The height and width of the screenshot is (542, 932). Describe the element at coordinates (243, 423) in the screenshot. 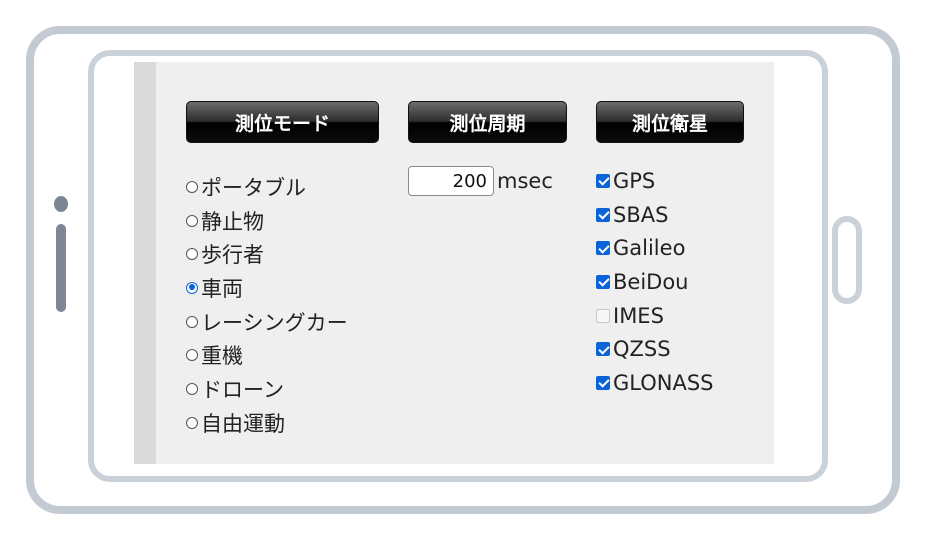

I see `mode-option-label: 自由運動` at that location.